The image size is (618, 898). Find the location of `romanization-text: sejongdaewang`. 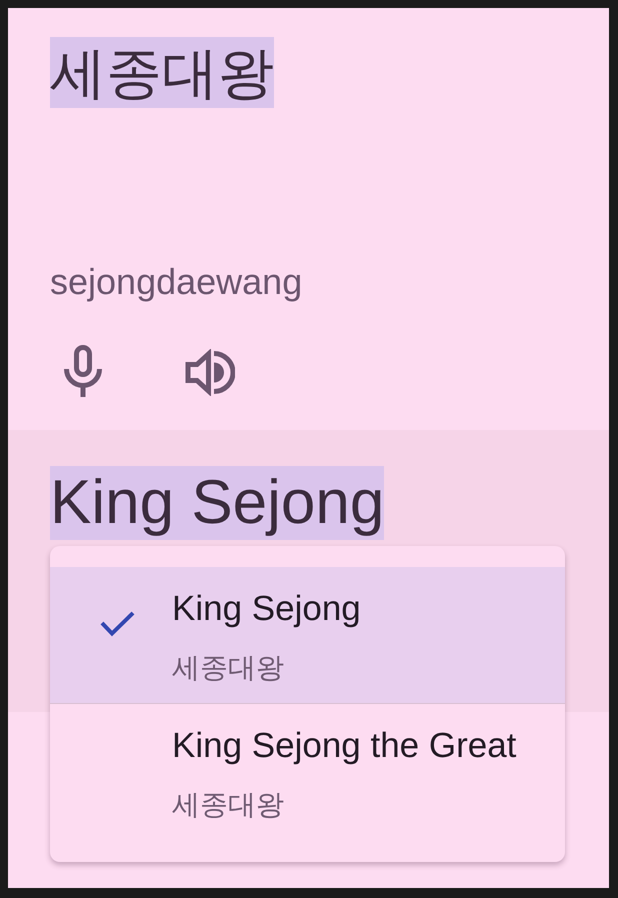

romanization-text: sejongdaewang is located at coordinates (176, 282).